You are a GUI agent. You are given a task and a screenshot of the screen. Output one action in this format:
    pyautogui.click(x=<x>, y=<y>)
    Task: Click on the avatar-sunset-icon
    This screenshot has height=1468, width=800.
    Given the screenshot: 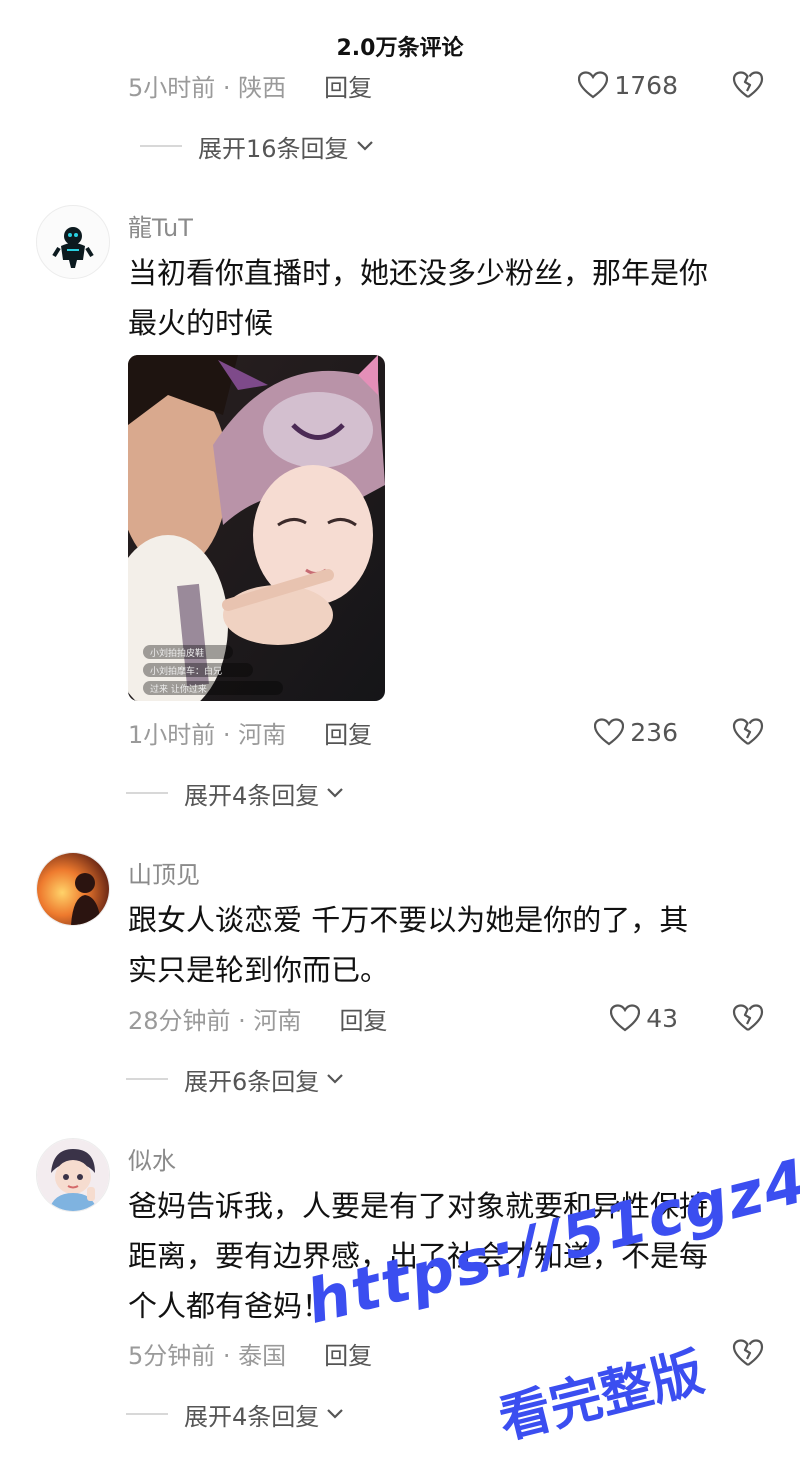 What is the action you would take?
    pyautogui.click(x=73, y=889)
    